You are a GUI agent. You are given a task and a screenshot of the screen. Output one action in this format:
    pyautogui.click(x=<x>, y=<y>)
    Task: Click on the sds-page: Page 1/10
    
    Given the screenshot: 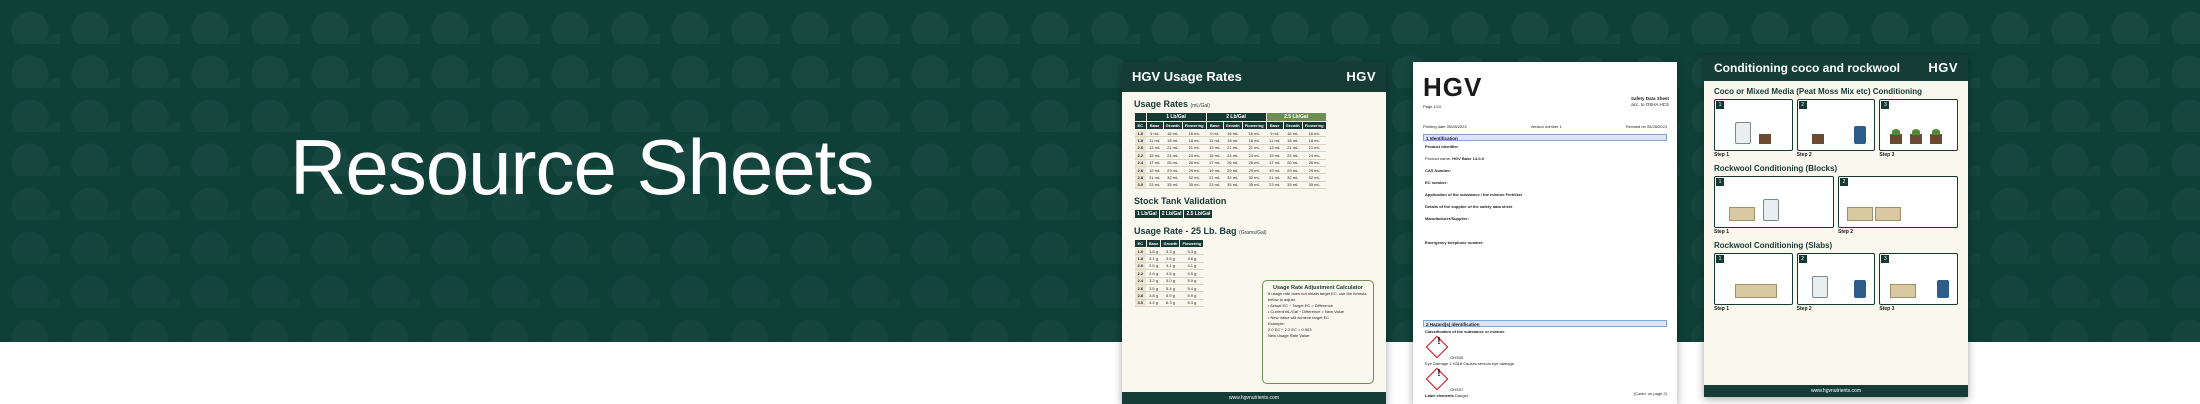 What is the action you would take?
    pyautogui.click(x=1545, y=106)
    